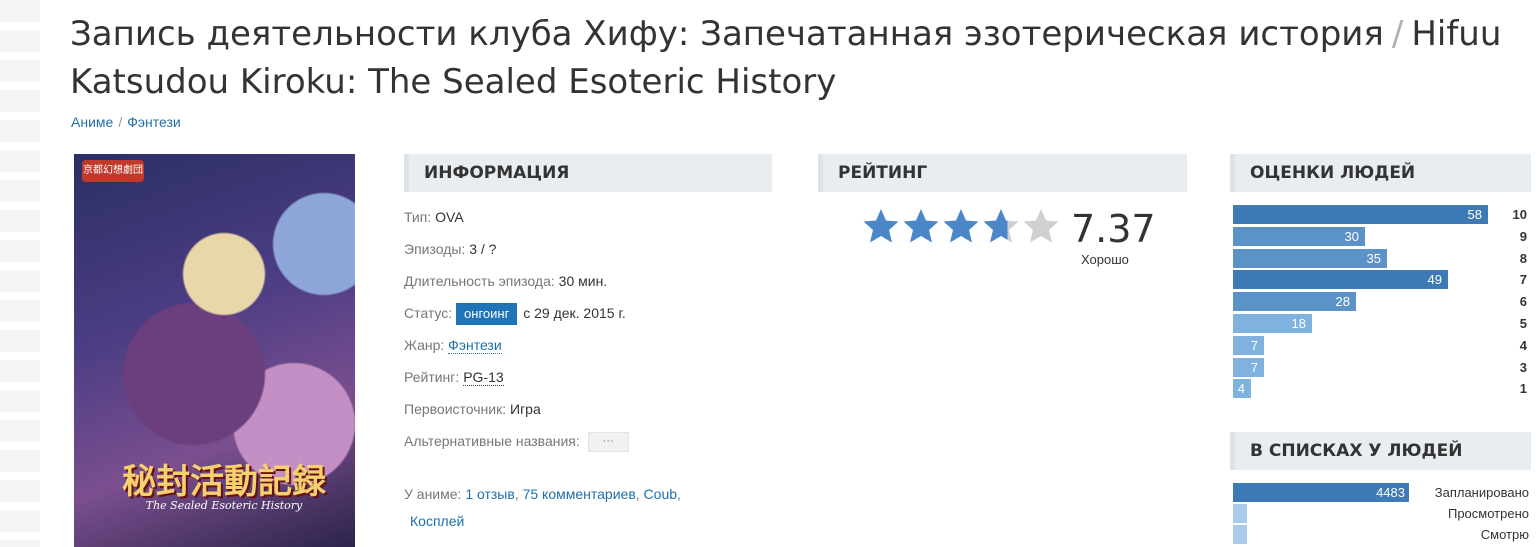 The image size is (1539, 547). Describe the element at coordinates (1383, 346) in the screenshot. I see `score-row: 74` at that location.